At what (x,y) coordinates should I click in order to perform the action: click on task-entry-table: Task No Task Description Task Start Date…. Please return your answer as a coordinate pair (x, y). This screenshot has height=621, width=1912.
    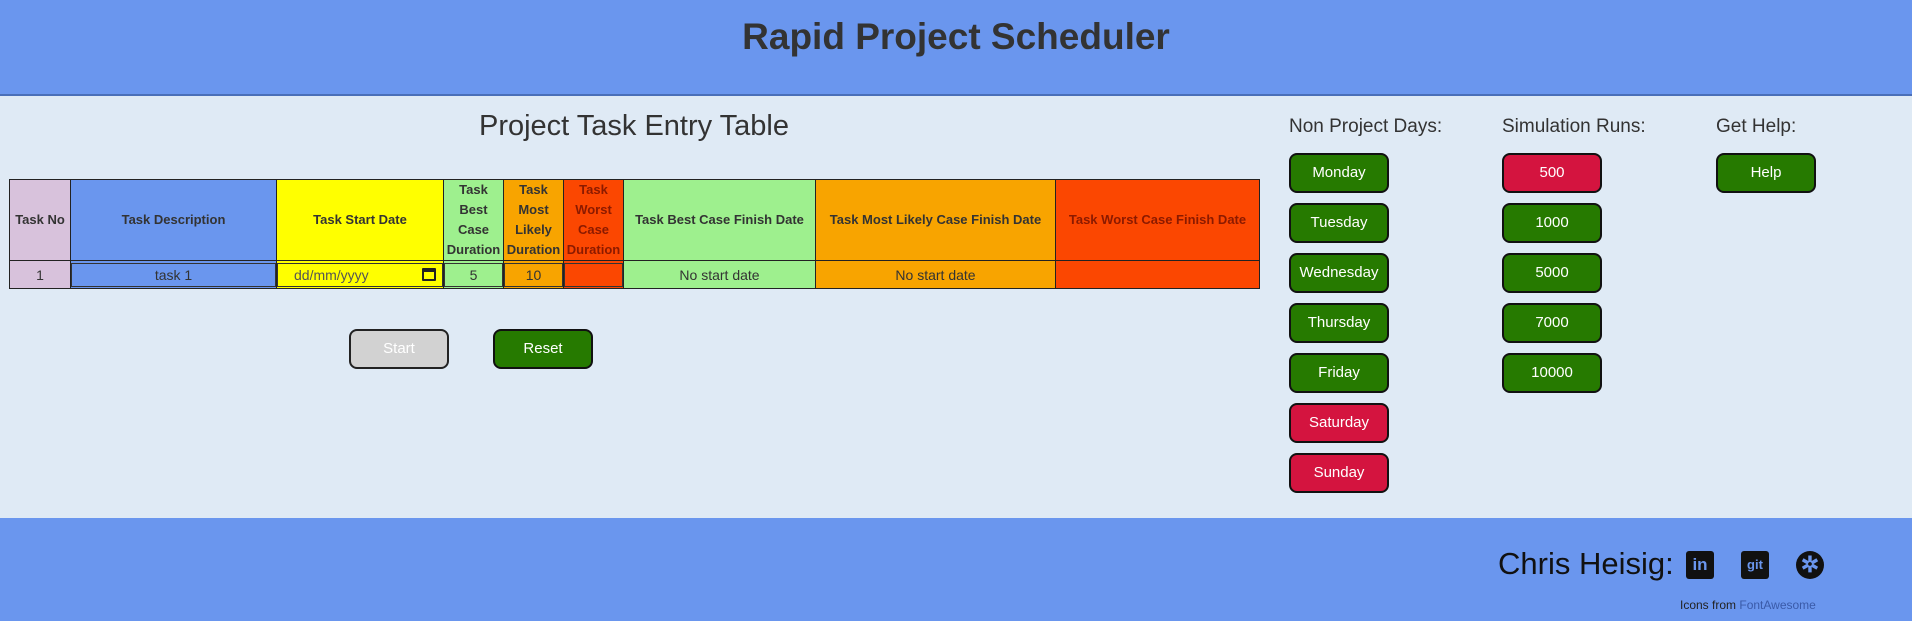
    Looking at the image, I should click on (634, 234).